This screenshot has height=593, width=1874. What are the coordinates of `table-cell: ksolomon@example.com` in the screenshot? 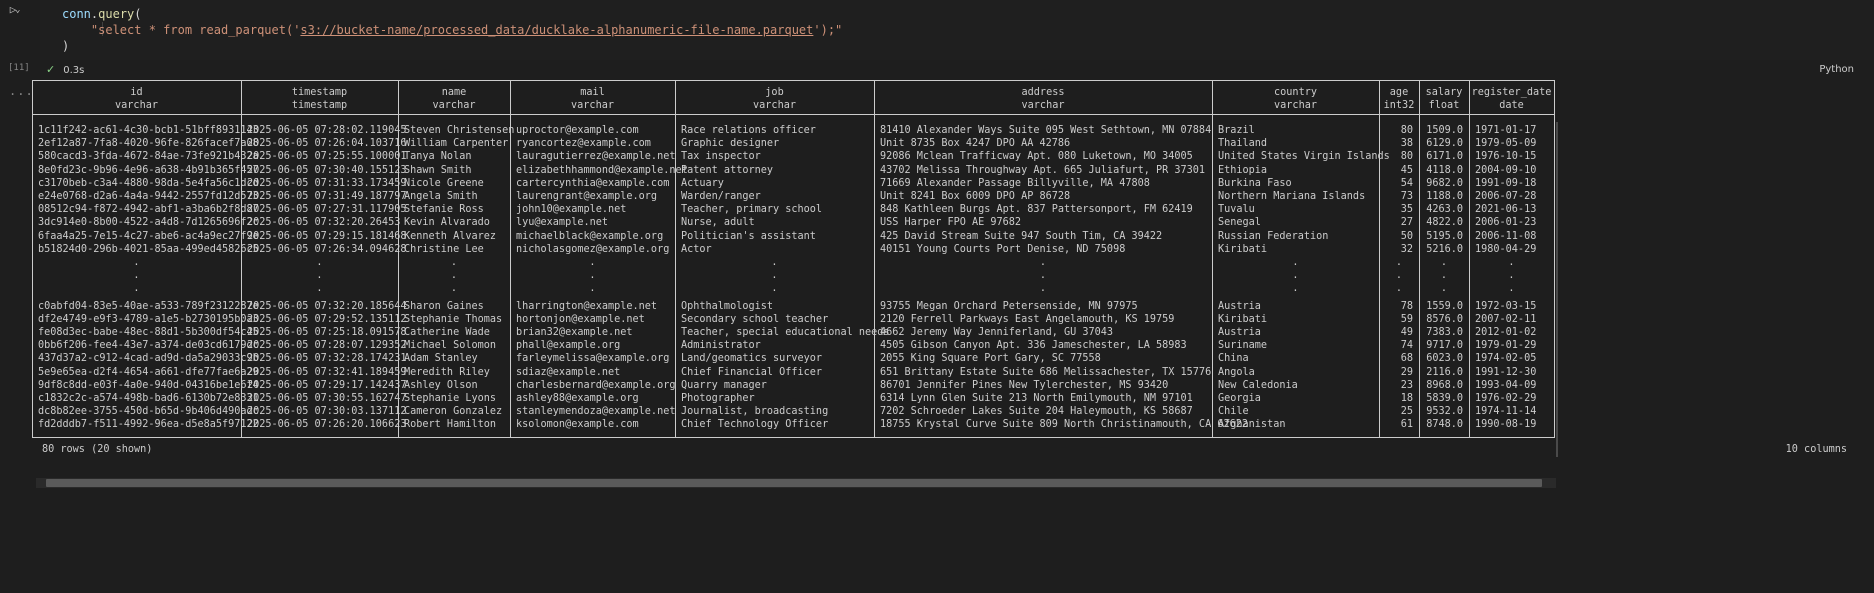 It's located at (577, 425).